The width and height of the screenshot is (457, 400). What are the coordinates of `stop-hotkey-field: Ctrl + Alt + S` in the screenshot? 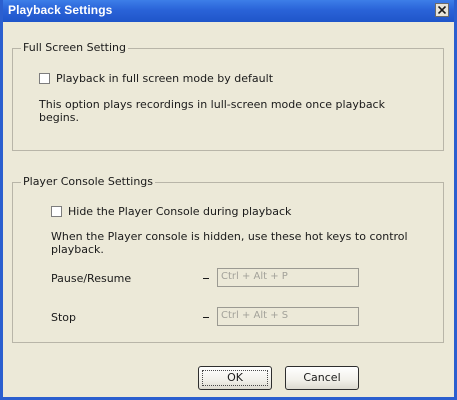 It's located at (288, 316).